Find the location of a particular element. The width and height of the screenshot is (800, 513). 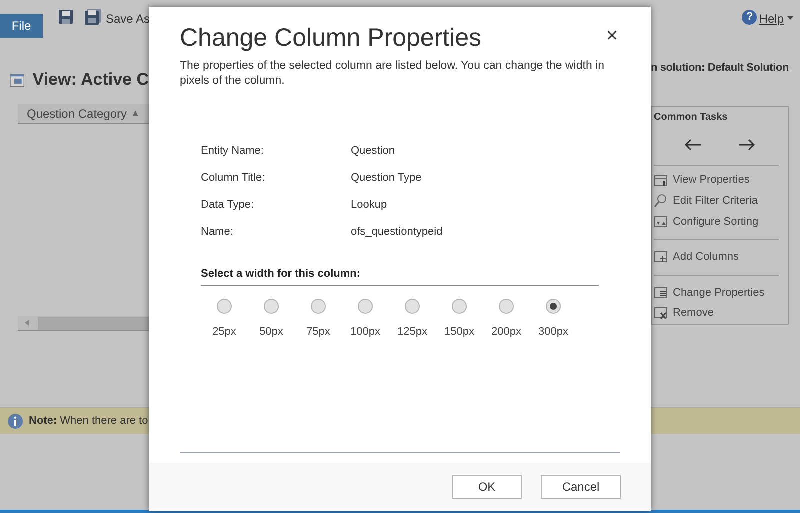

caret-icon is located at coordinates (790, 18).